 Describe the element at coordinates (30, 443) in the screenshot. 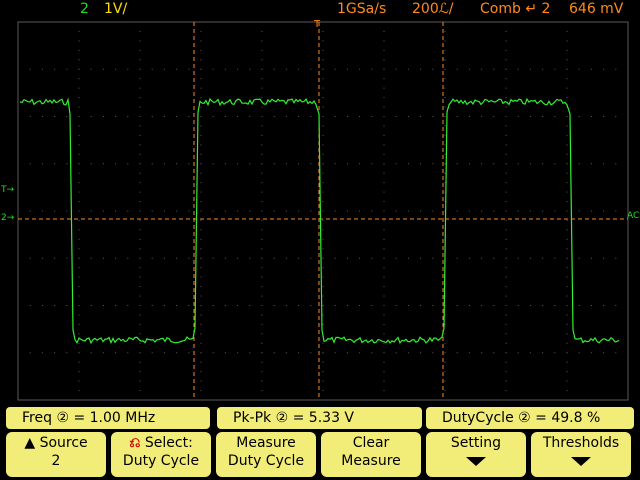

I see `up-arrow-icon: ▲` at that location.